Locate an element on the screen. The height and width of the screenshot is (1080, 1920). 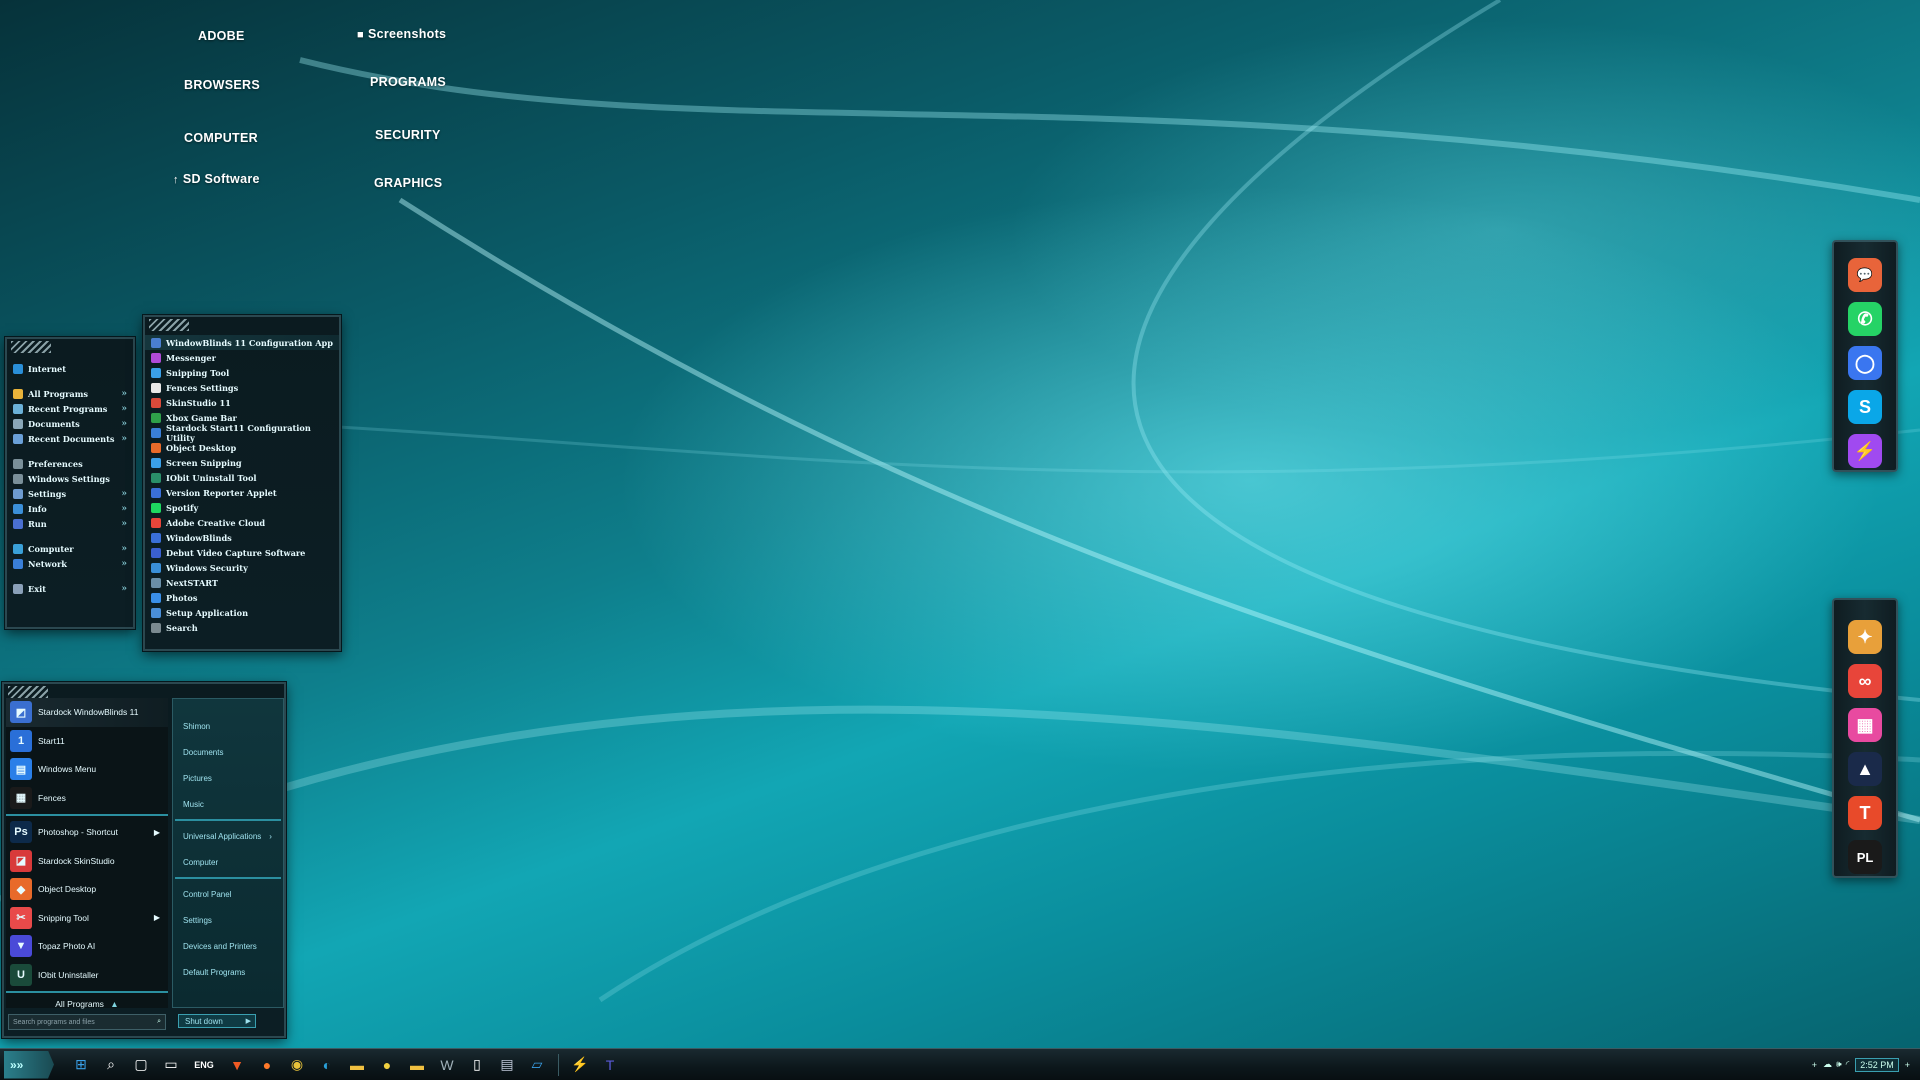
whatsapp-icon: ✆ is located at coordinates (1865, 319).